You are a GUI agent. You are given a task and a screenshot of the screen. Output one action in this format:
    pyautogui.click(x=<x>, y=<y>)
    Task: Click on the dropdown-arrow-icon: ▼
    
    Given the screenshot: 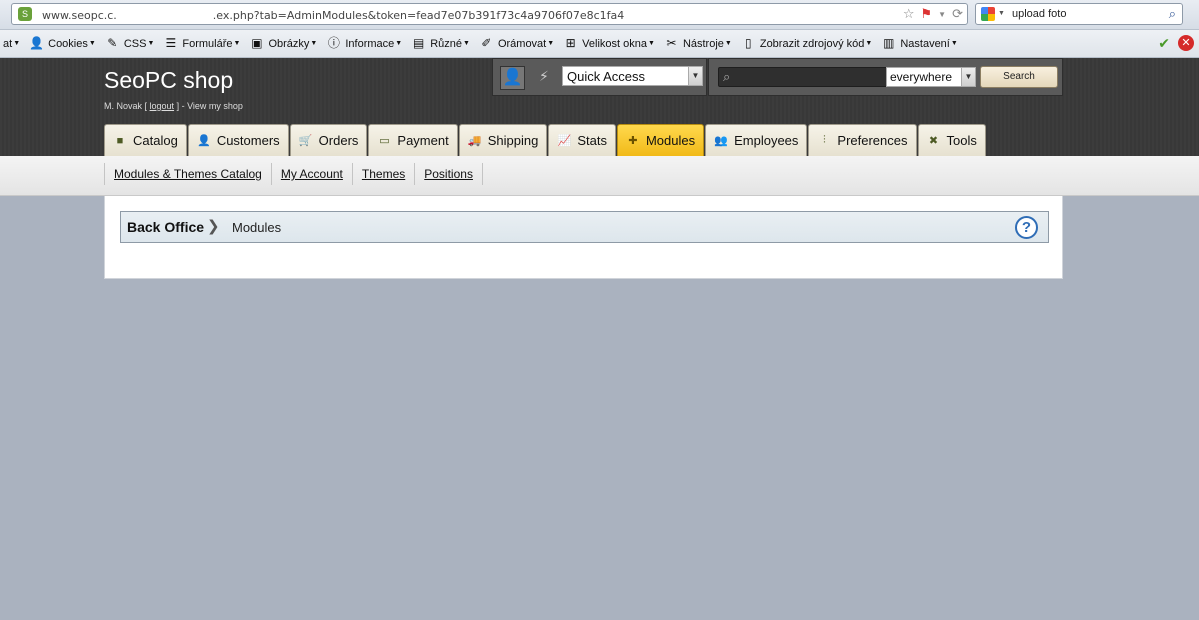 What is the action you would take?
    pyautogui.click(x=942, y=14)
    